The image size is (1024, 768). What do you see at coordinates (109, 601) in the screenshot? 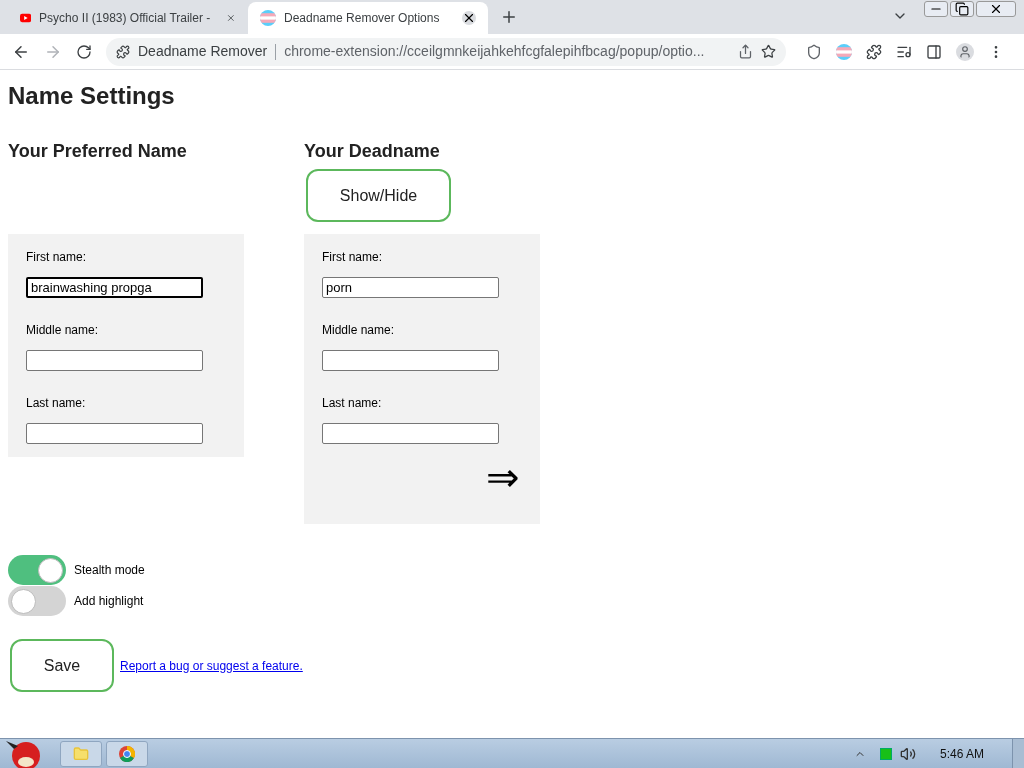
I see `toggle-label: Add highlight` at bounding box center [109, 601].